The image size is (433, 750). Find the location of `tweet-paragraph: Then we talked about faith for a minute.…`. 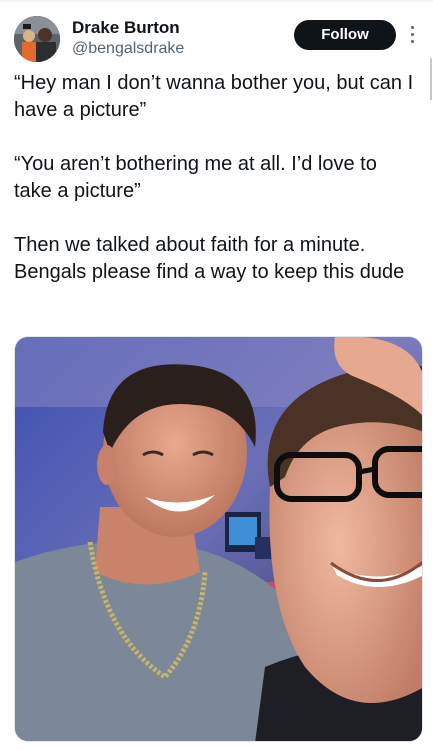

tweet-paragraph: Then we talked about faith for a minute.… is located at coordinates (209, 258).